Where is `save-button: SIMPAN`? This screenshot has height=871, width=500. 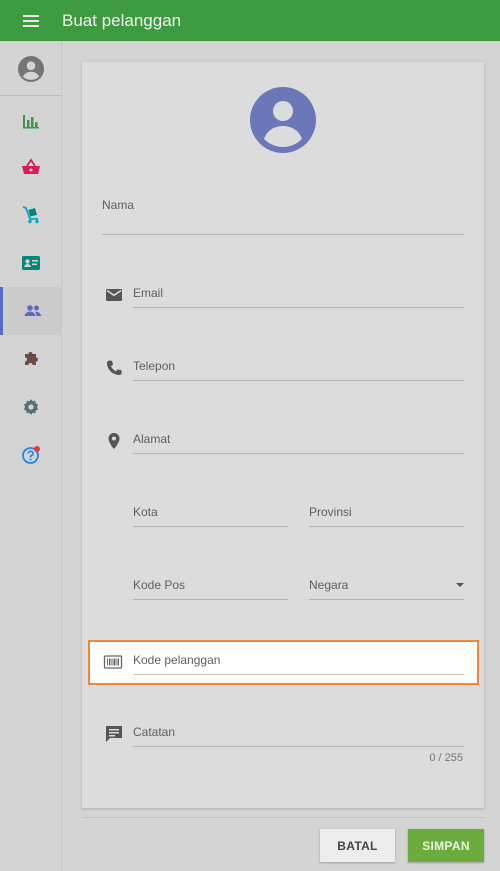
save-button: SIMPAN is located at coordinates (446, 845).